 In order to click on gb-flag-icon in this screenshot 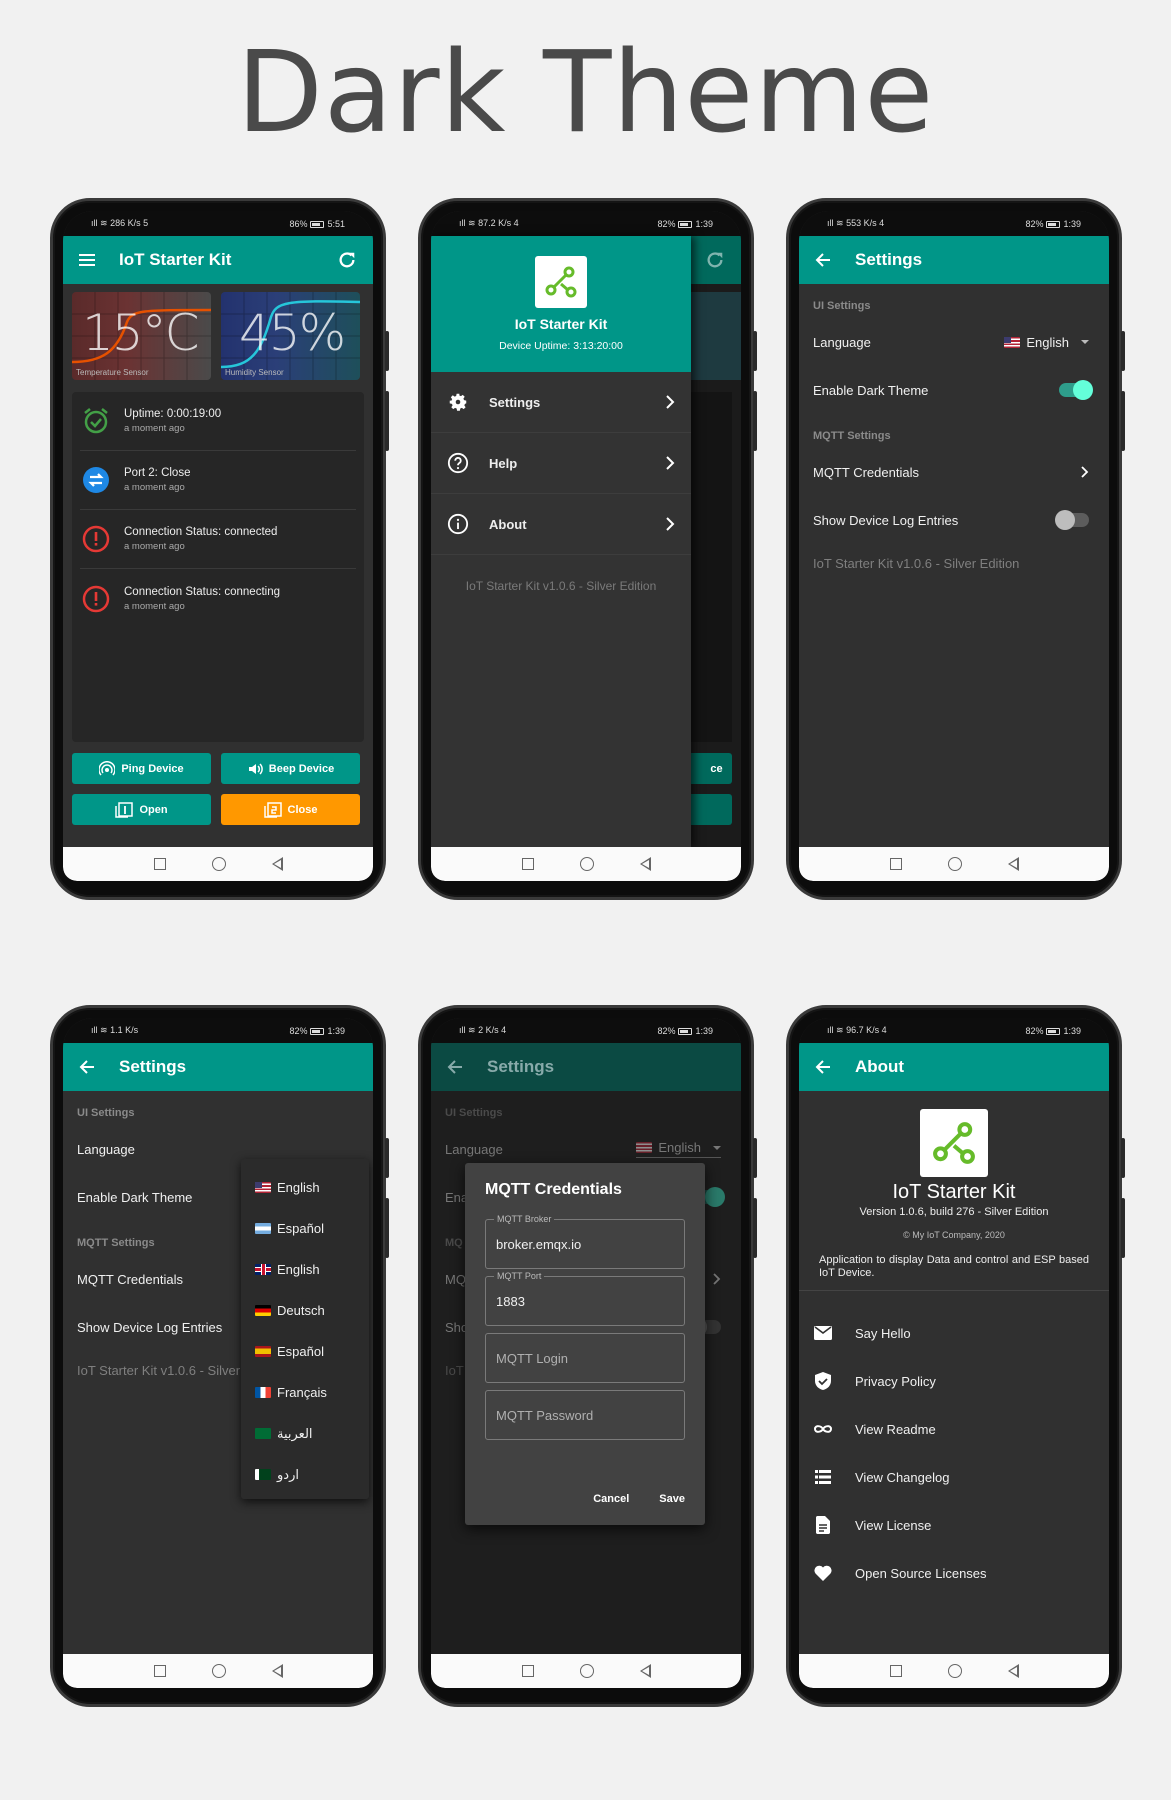, I will do `click(263, 1269)`.